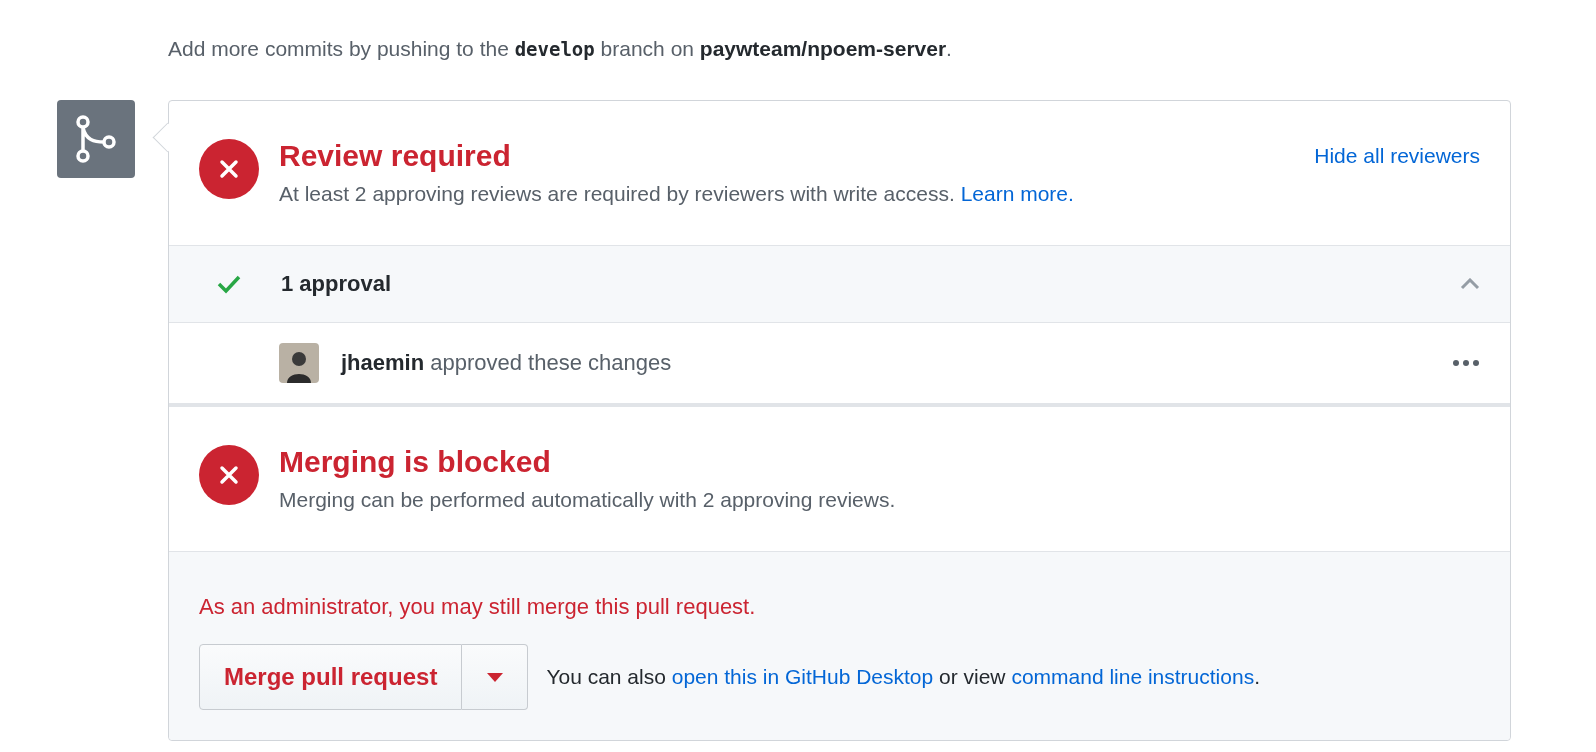  I want to click on help-link: command line instructions, so click(1133, 676).